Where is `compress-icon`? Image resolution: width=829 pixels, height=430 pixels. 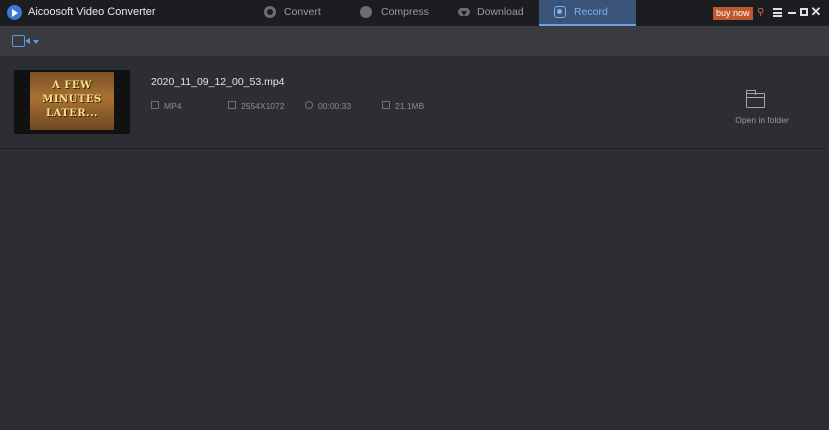 compress-icon is located at coordinates (366, 12).